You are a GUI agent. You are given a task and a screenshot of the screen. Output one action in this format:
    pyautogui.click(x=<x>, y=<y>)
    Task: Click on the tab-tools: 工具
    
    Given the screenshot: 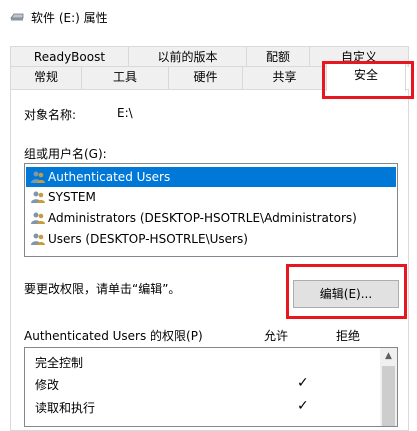 What is the action you would take?
    pyautogui.click(x=125, y=77)
    